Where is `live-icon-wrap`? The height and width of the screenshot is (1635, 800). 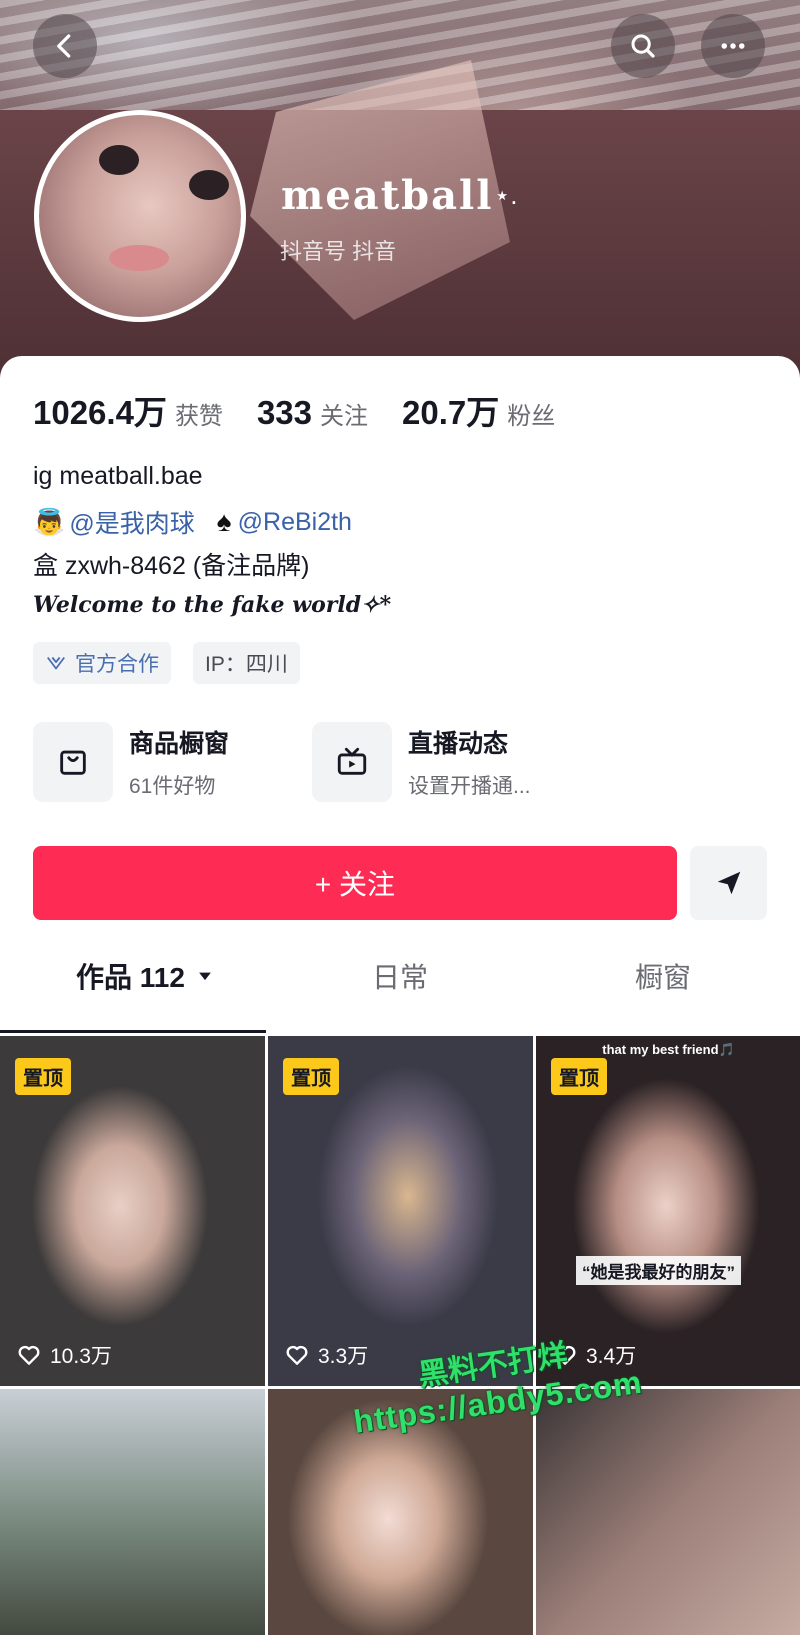
live-icon-wrap is located at coordinates (352, 762).